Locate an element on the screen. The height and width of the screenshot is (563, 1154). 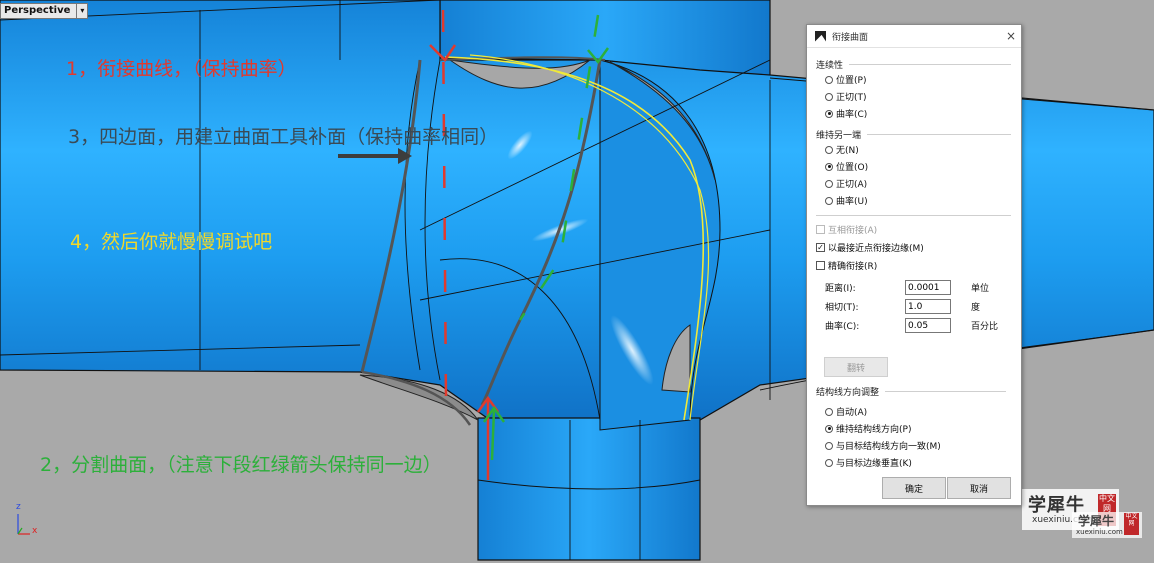
viewport-menu-icon: ▾ is located at coordinates (80, 11).